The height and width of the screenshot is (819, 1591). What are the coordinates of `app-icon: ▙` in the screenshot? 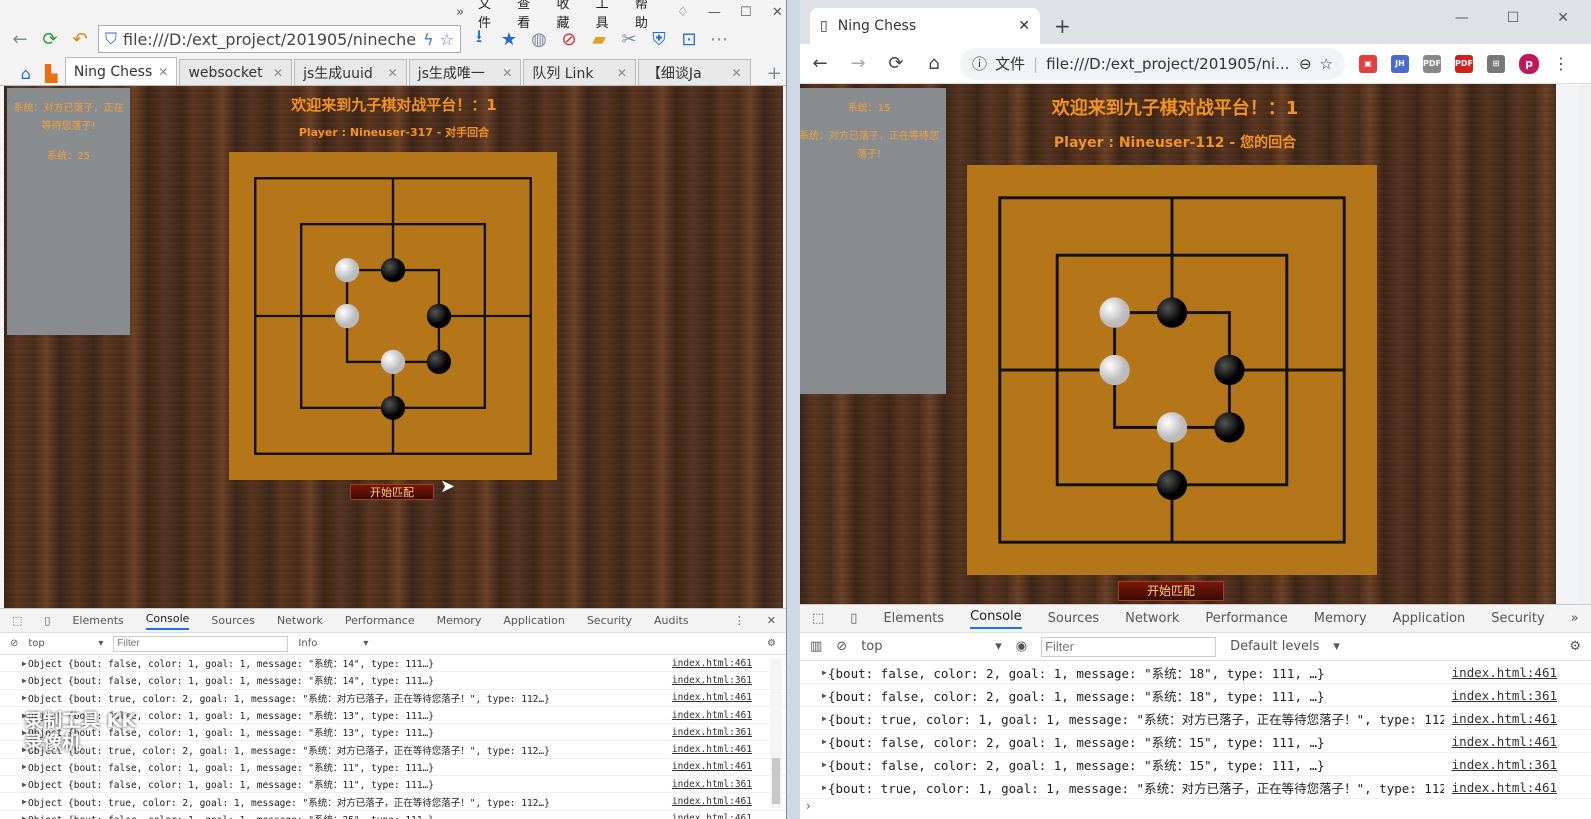 It's located at (50, 73).